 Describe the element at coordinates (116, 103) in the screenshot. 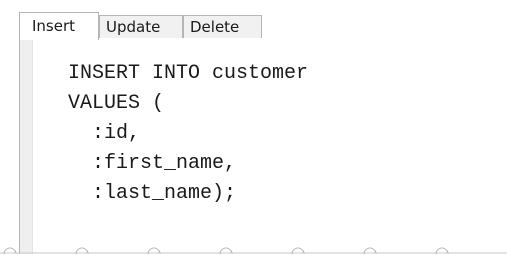

I see `code-line: VALUES (` at that location.